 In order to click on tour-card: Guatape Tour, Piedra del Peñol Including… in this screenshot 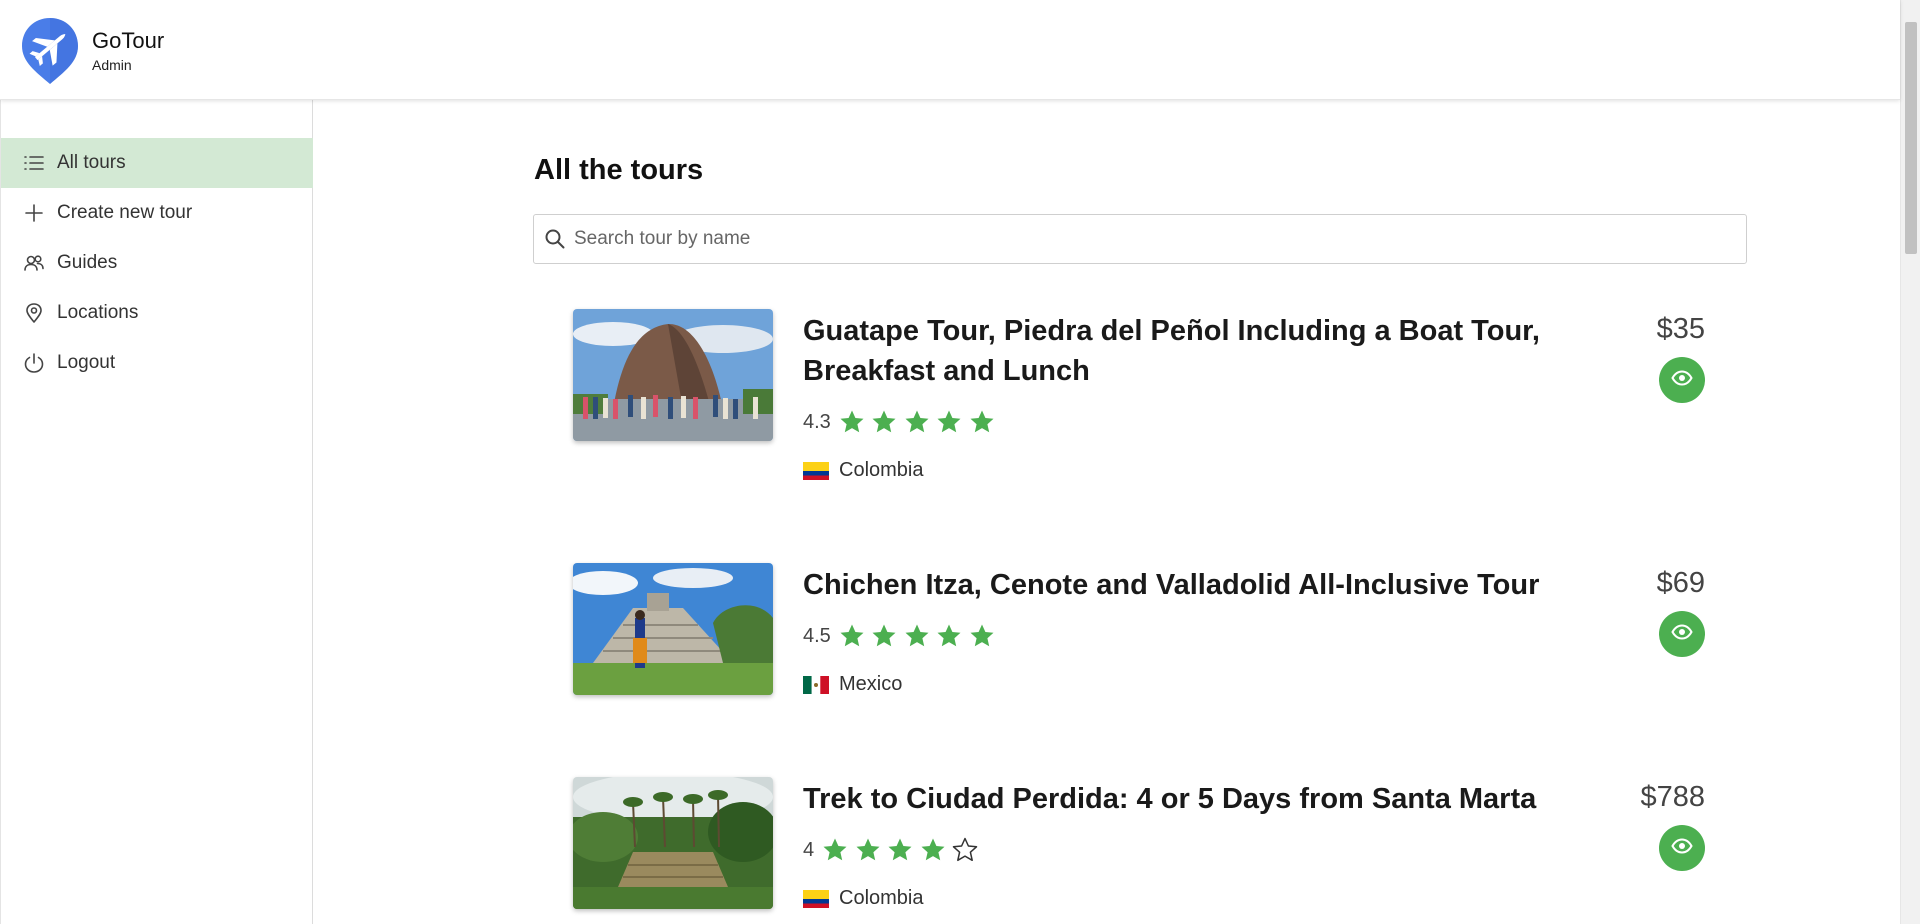, I will do `click(1143, 395)`.